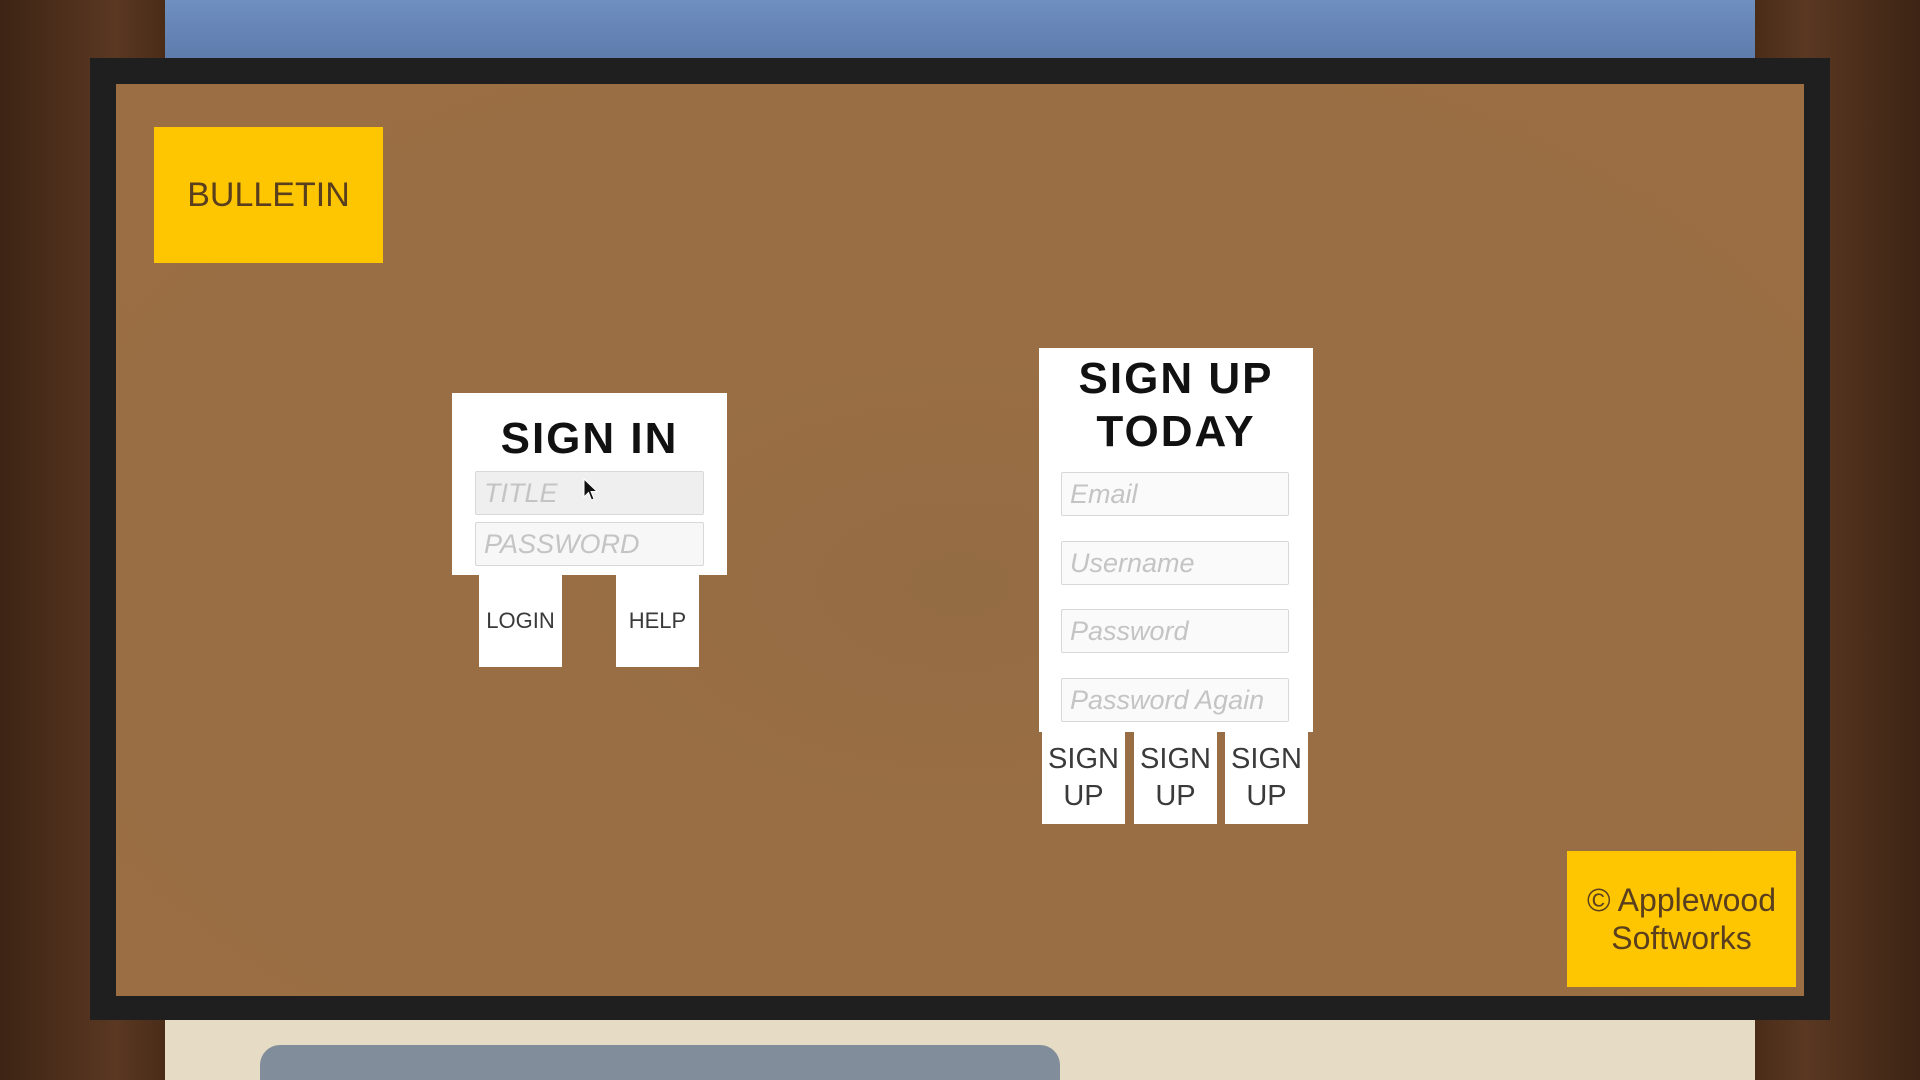 The width and height of the screenshot is (1920, 1080). I want to click on signup-password-input: Password, so click(1175, 631).